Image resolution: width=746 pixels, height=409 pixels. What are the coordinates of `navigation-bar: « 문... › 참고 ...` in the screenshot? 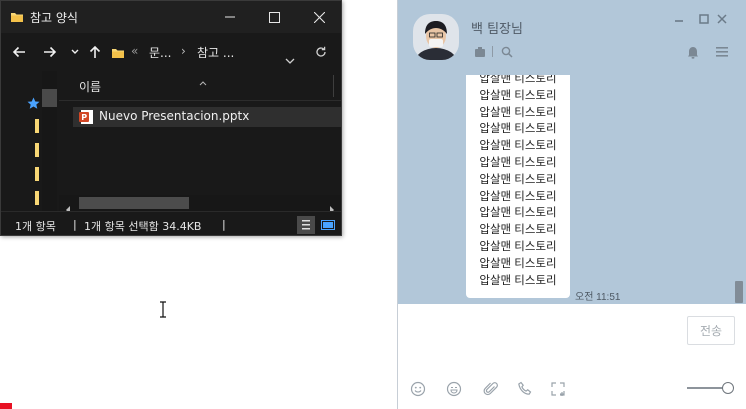 It's located at (171, 52).